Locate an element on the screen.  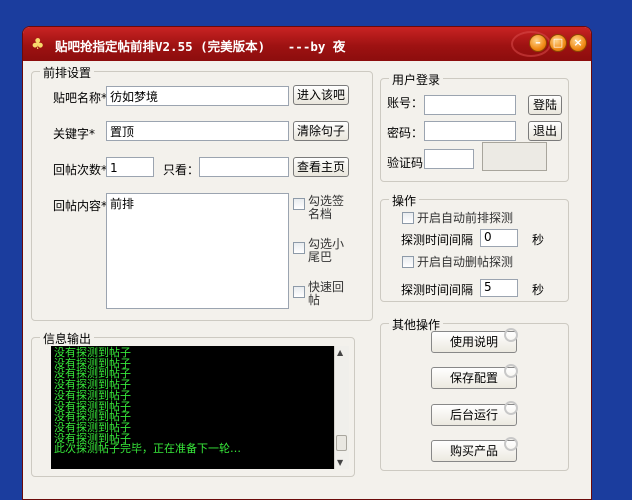
keyword-label: 关键字* is located at coordinates (74, 134).